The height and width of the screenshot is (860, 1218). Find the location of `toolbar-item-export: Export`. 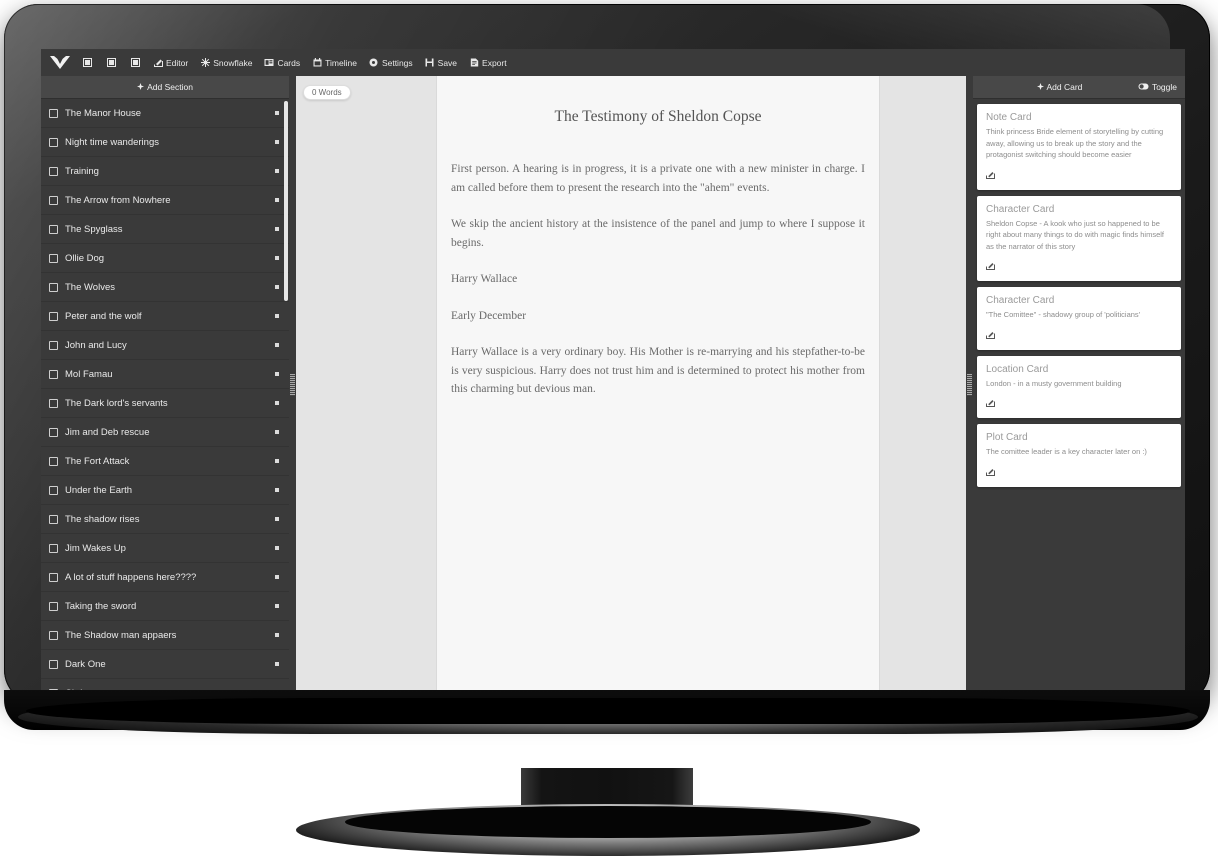

toolbar-item-export: Export is located at coordinates (488, 62).